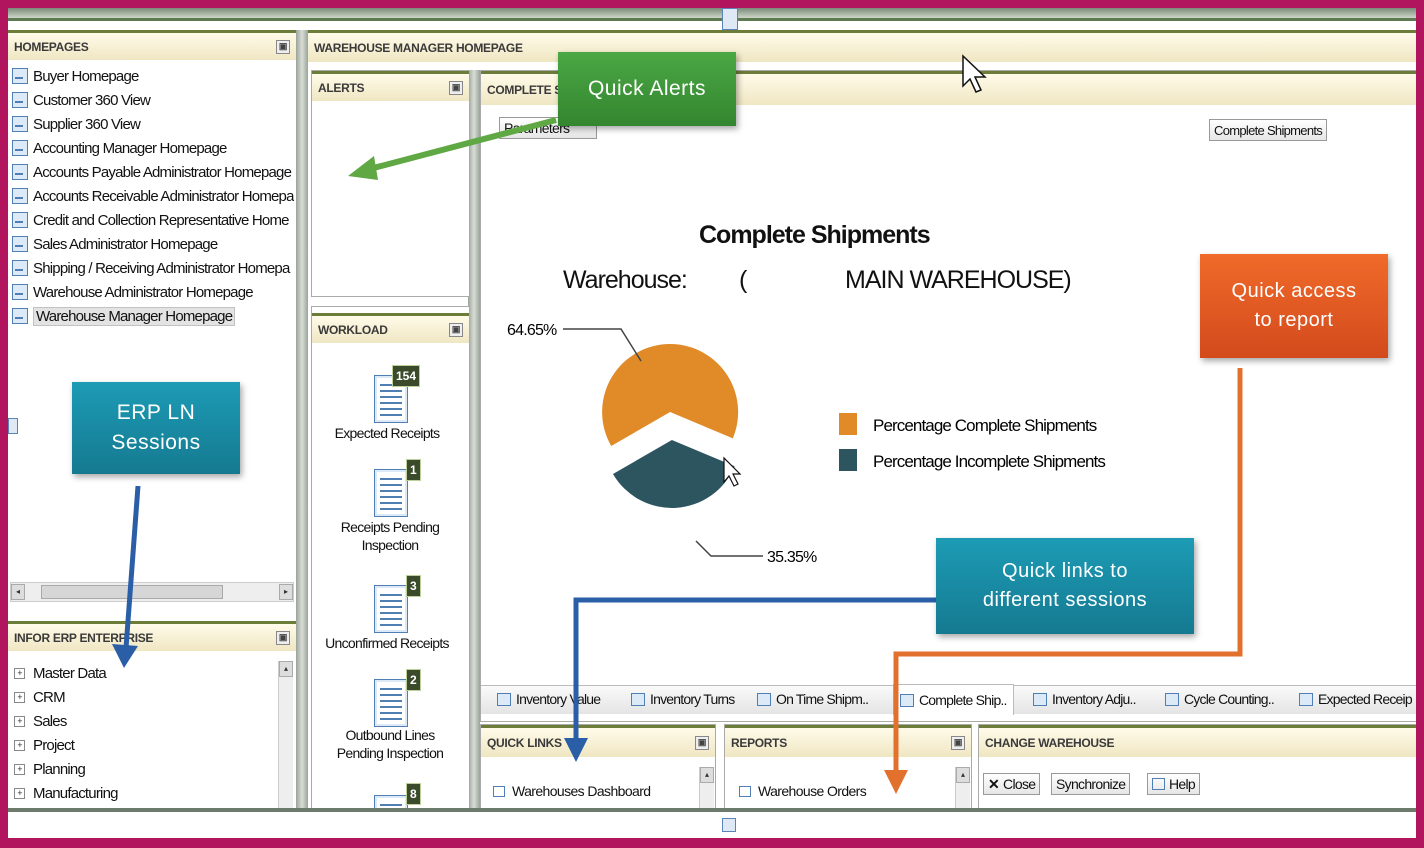 The width and height of the screenshot is (1424, 848). Describe the element at coordinates (145, 745) in the screenshot. I see `tree-item-project: + Project` at that location.